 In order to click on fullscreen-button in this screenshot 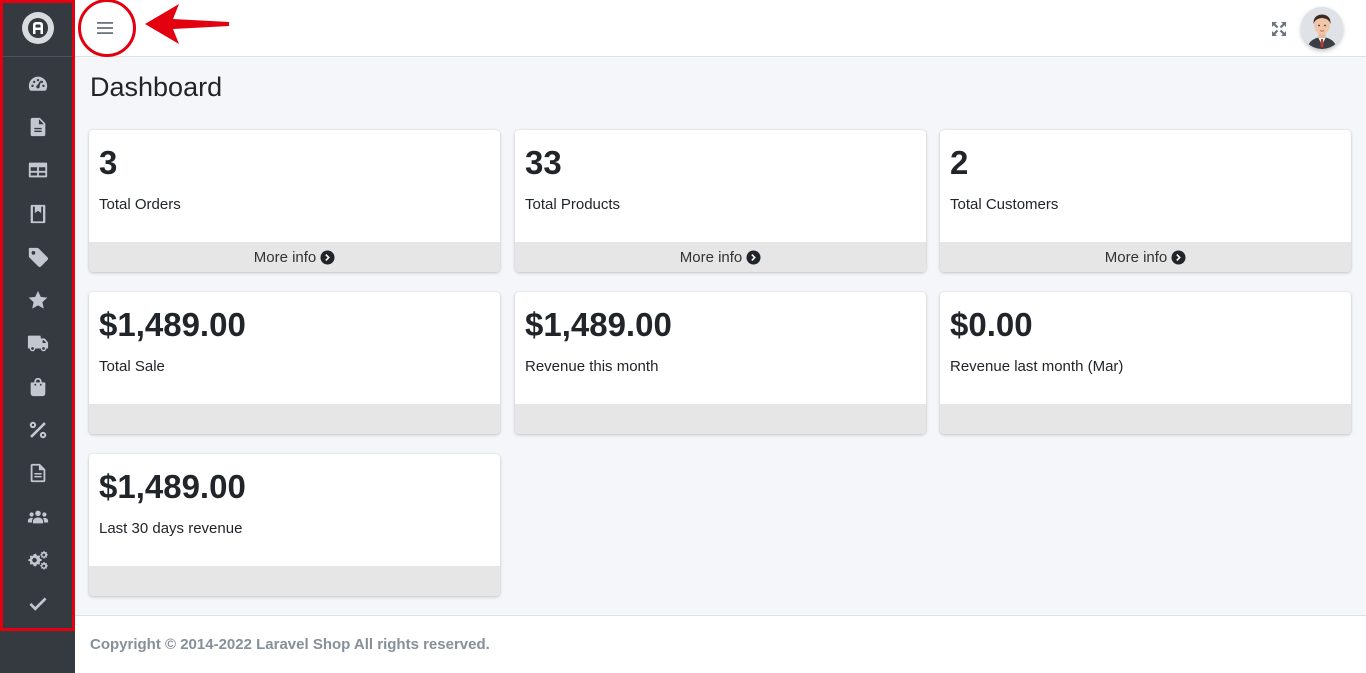, I will do `click(1279, 29)`.